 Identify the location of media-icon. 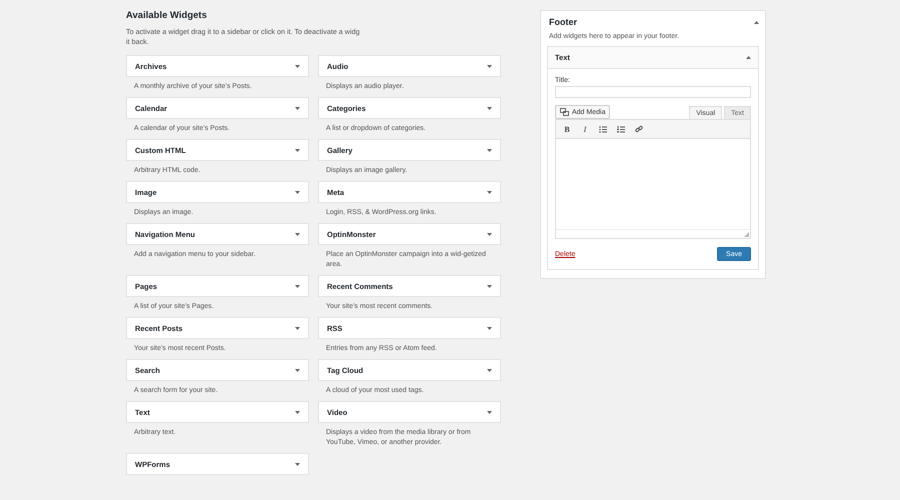
(564, 112).